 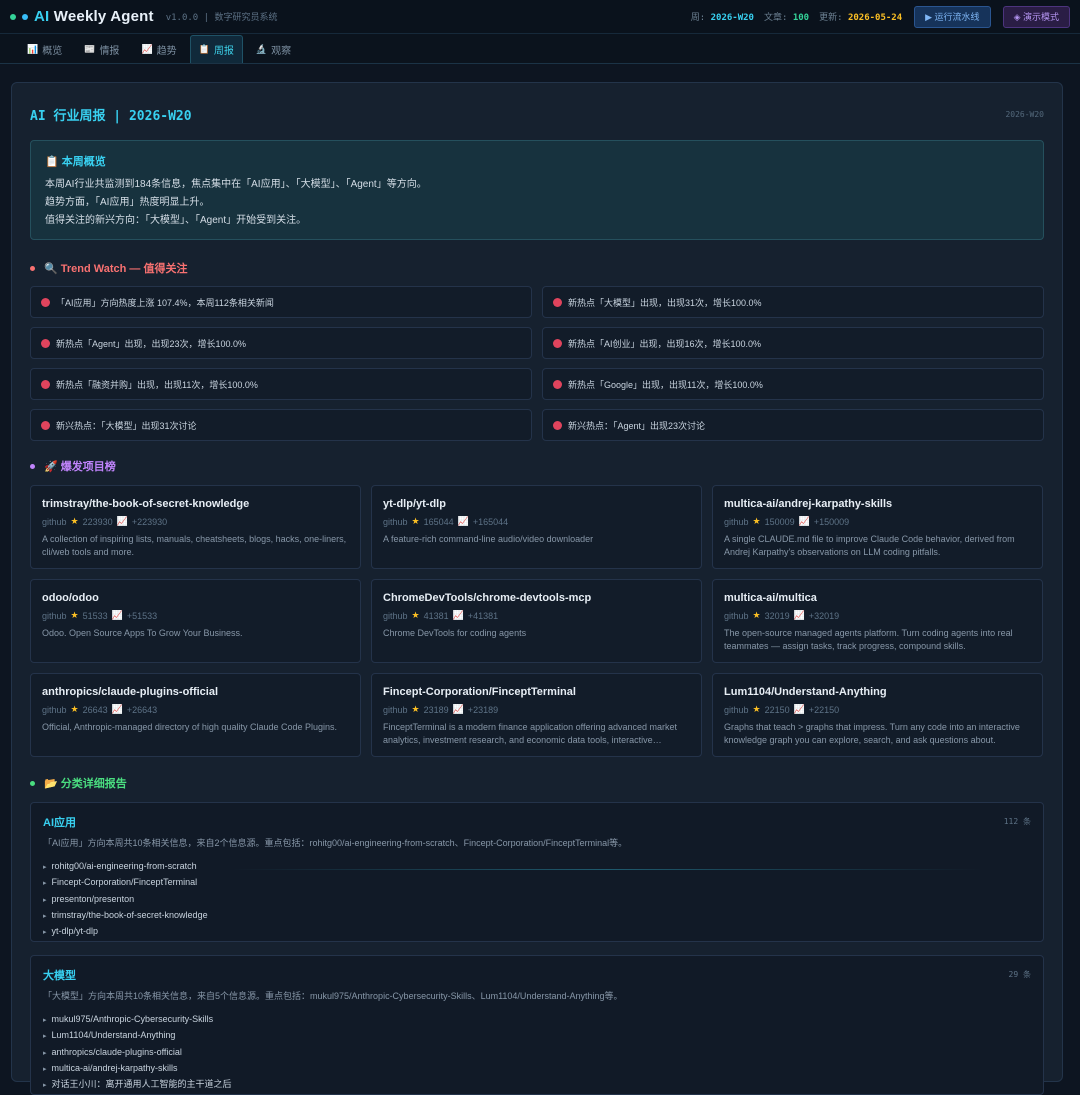 I want to click on category-title: 大模型, so click(x=59, y=976).